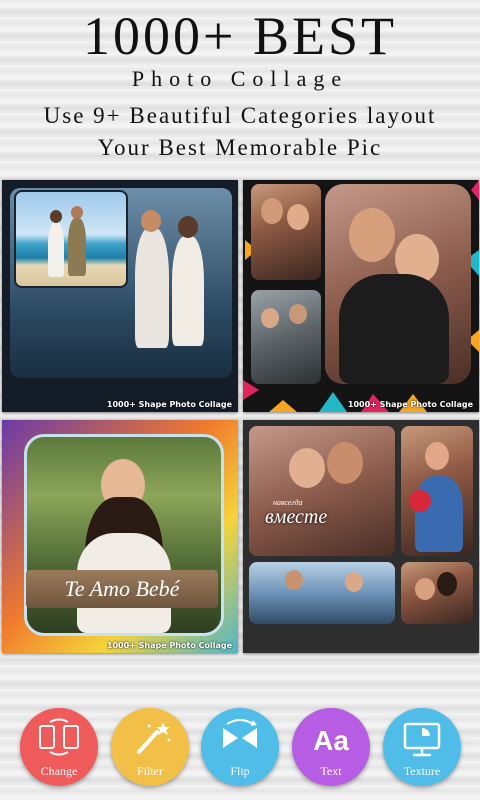 The image size is (480, 800). What do you see at coordinates (398, 284) in the screenshot?
I see `collage-photo-large` at bounding box center [398, 284].